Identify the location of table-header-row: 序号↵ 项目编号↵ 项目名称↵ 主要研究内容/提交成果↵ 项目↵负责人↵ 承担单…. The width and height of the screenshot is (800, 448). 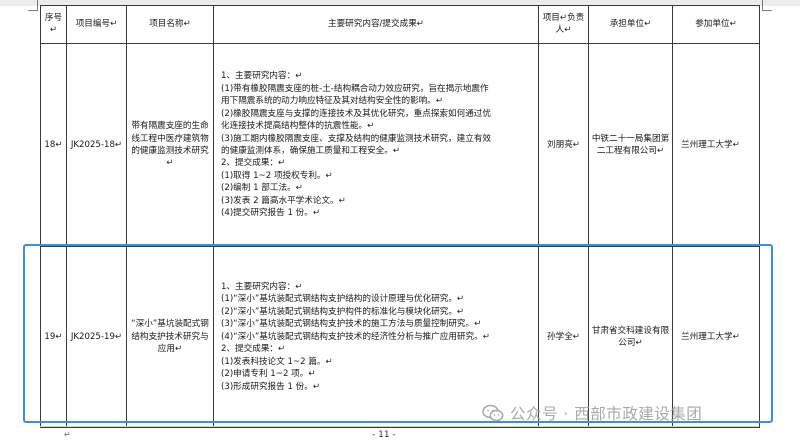
(400, 24).